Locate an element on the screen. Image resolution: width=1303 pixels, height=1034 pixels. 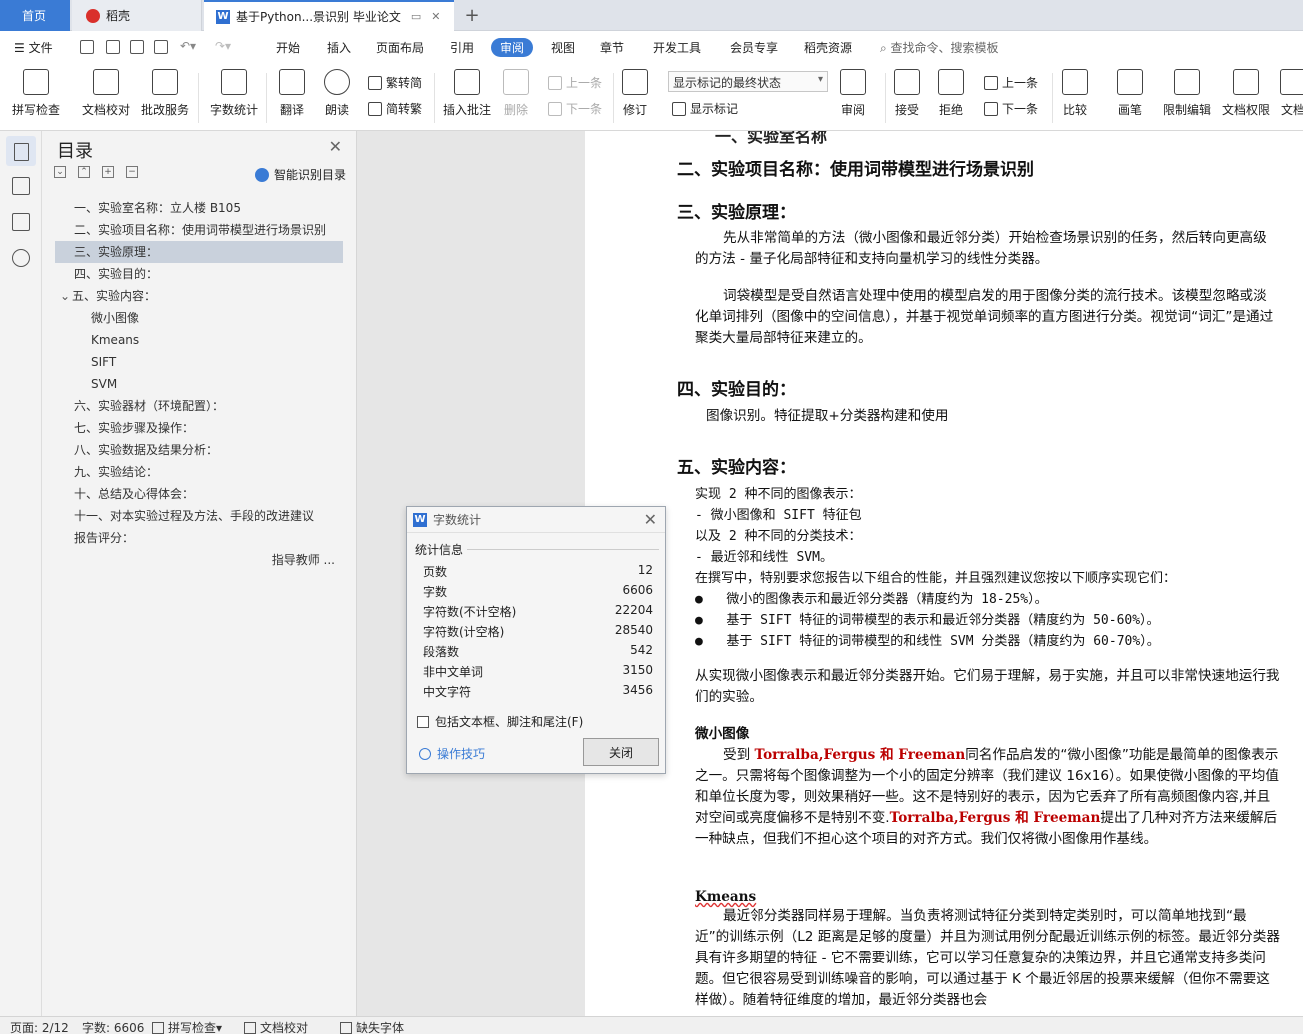
search-icon is located at coordinates (21, 258).